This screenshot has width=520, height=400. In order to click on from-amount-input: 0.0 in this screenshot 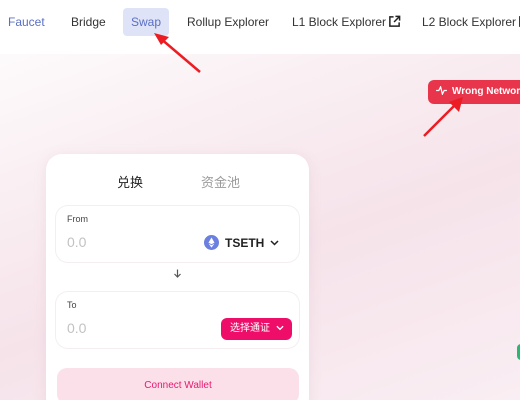, I will do `click(76, 242)`.